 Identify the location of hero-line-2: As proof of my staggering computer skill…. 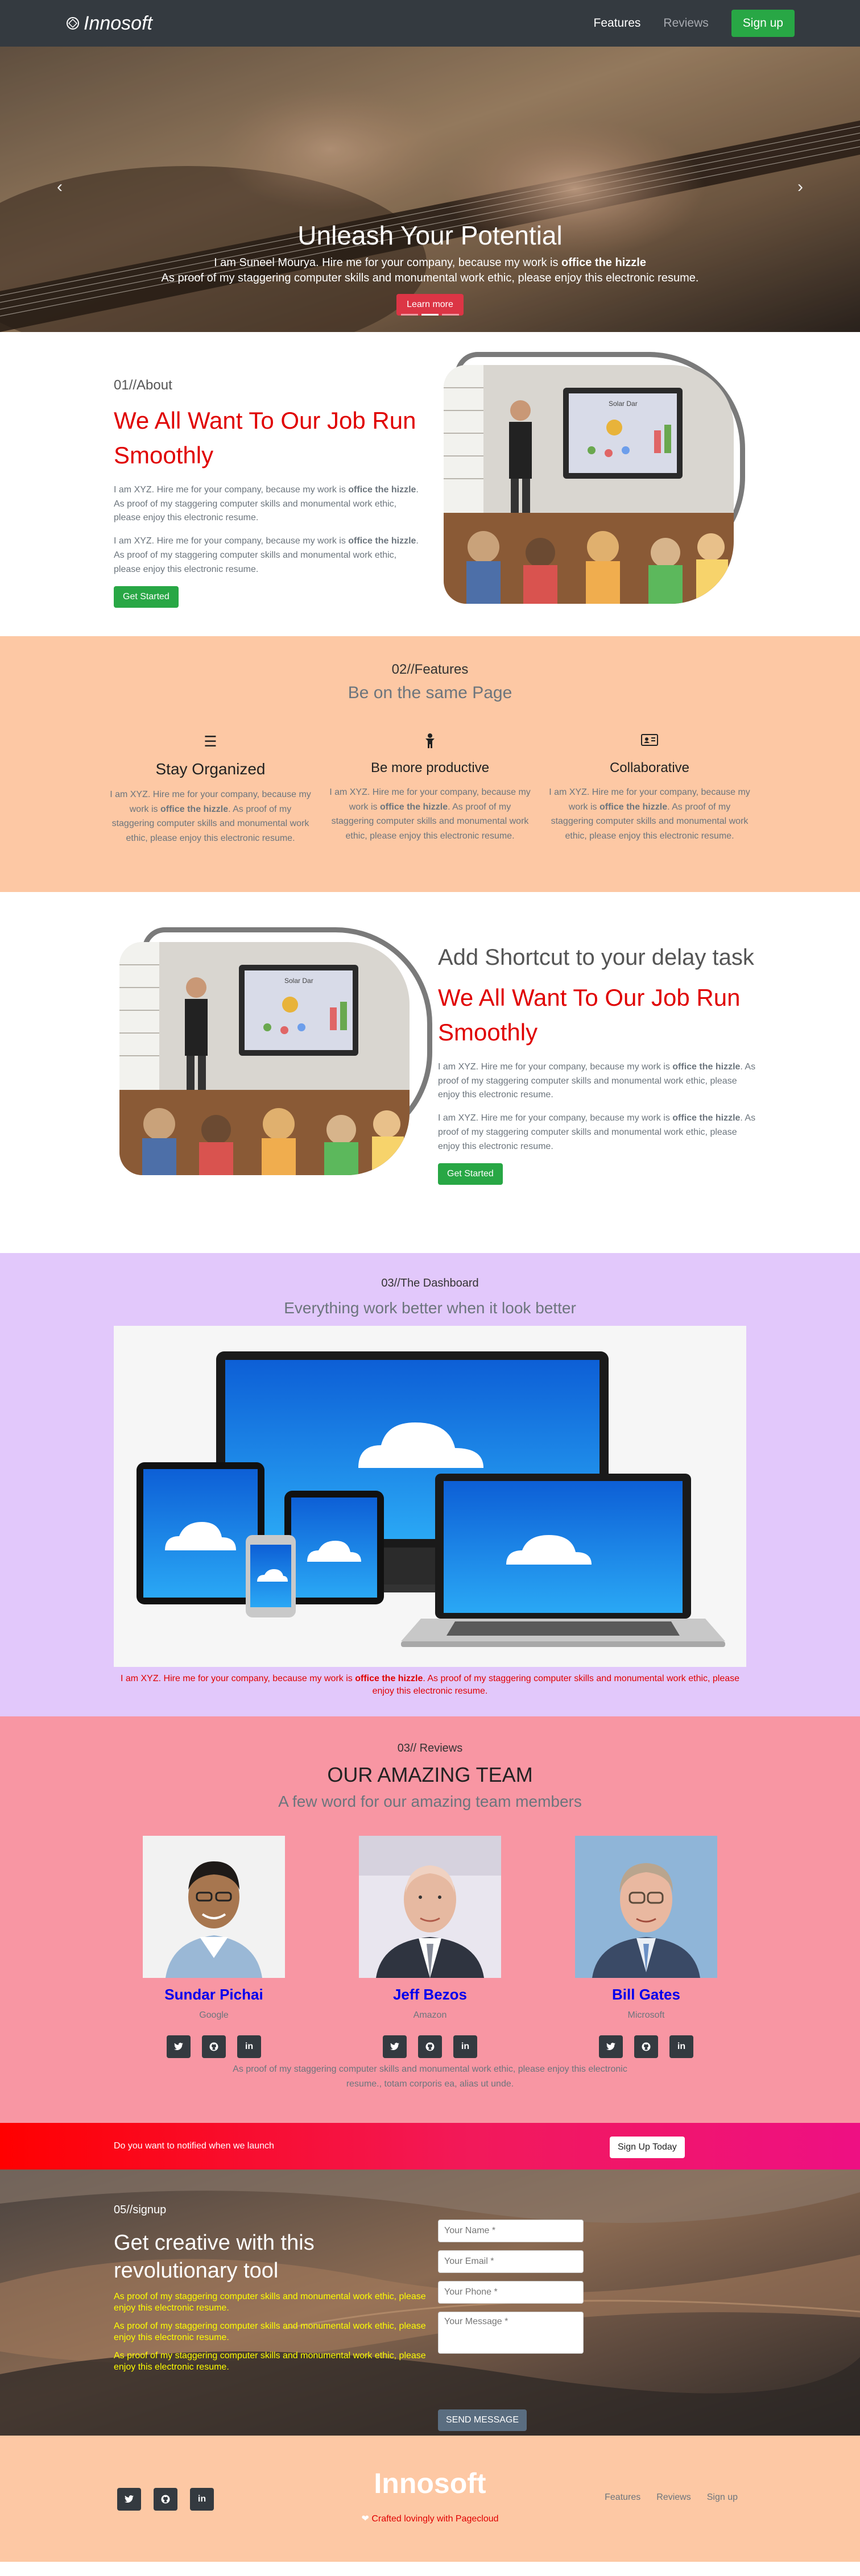
(430, 278).